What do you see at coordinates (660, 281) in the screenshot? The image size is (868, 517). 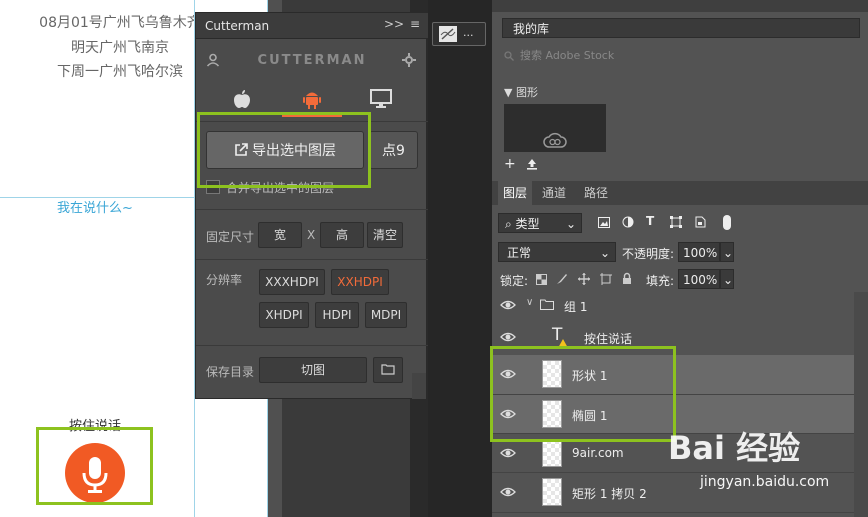 I see `fill-label: 填充:` at bounding box center [660, 281].